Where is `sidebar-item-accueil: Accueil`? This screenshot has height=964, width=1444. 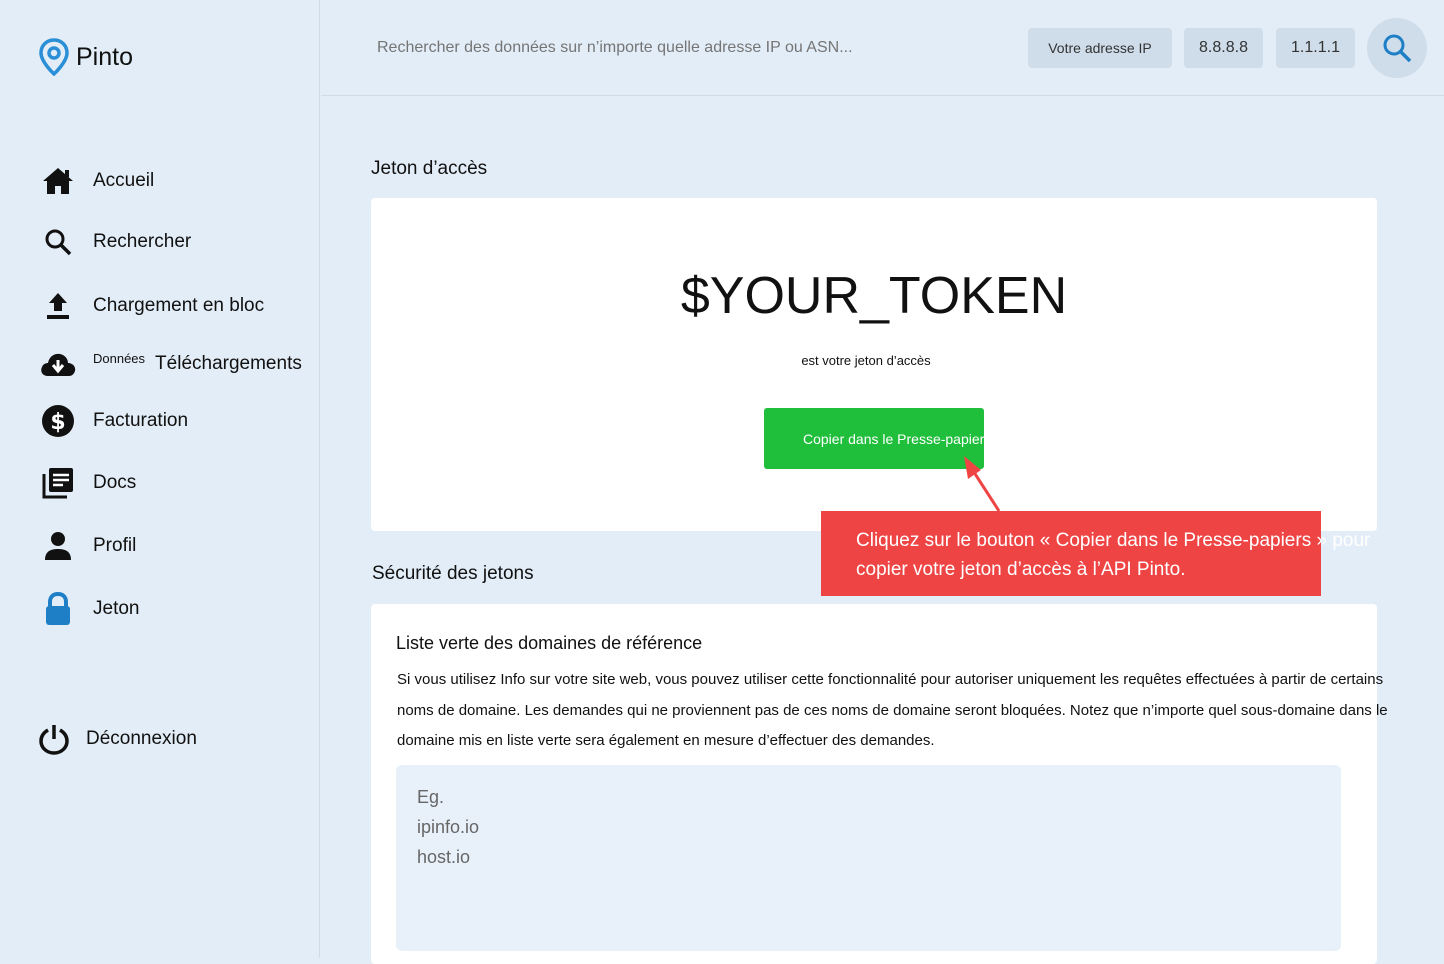 sidebar-item-accueil: Accueil is located at coordinates (96, 181).